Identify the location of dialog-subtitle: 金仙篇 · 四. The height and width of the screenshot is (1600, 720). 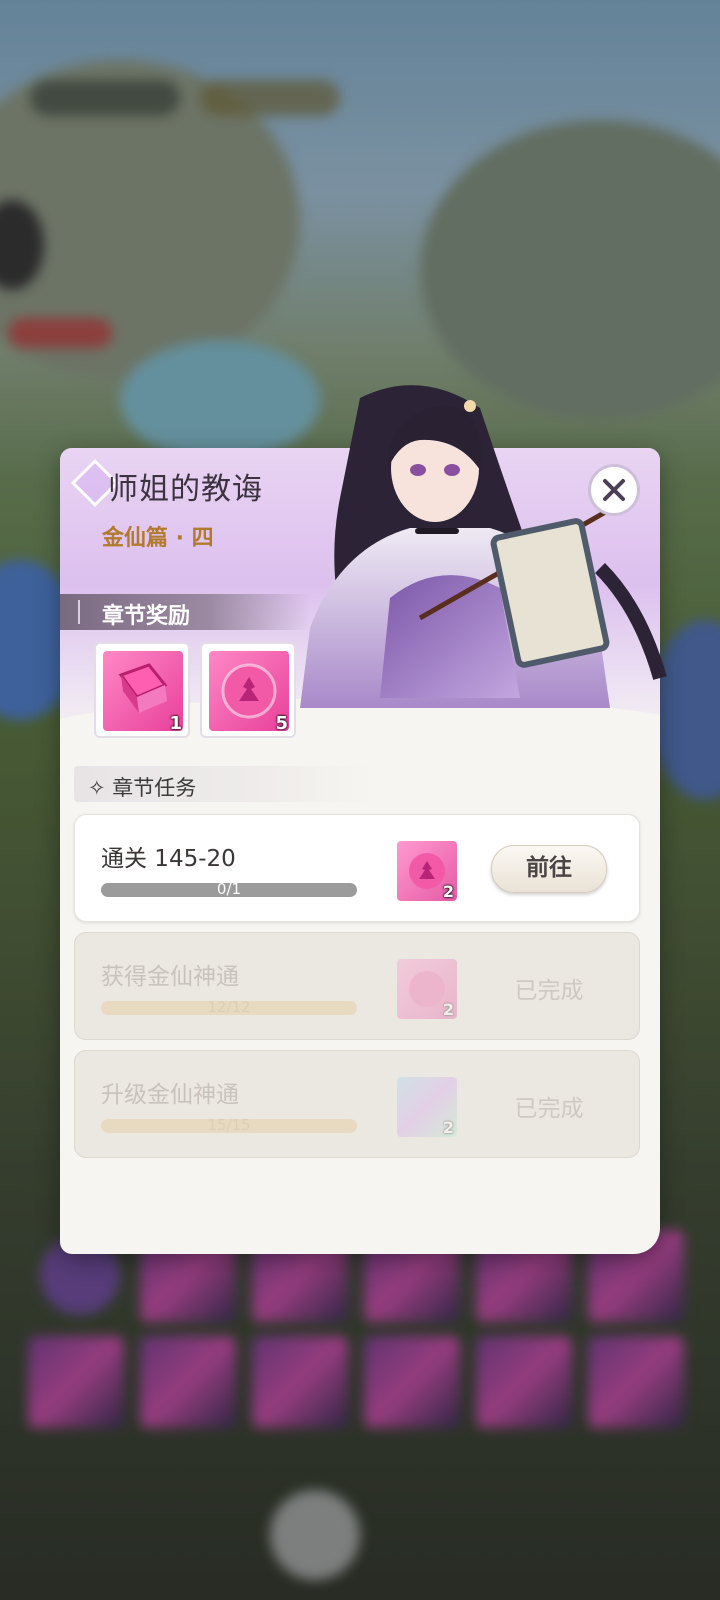
(158, 538).